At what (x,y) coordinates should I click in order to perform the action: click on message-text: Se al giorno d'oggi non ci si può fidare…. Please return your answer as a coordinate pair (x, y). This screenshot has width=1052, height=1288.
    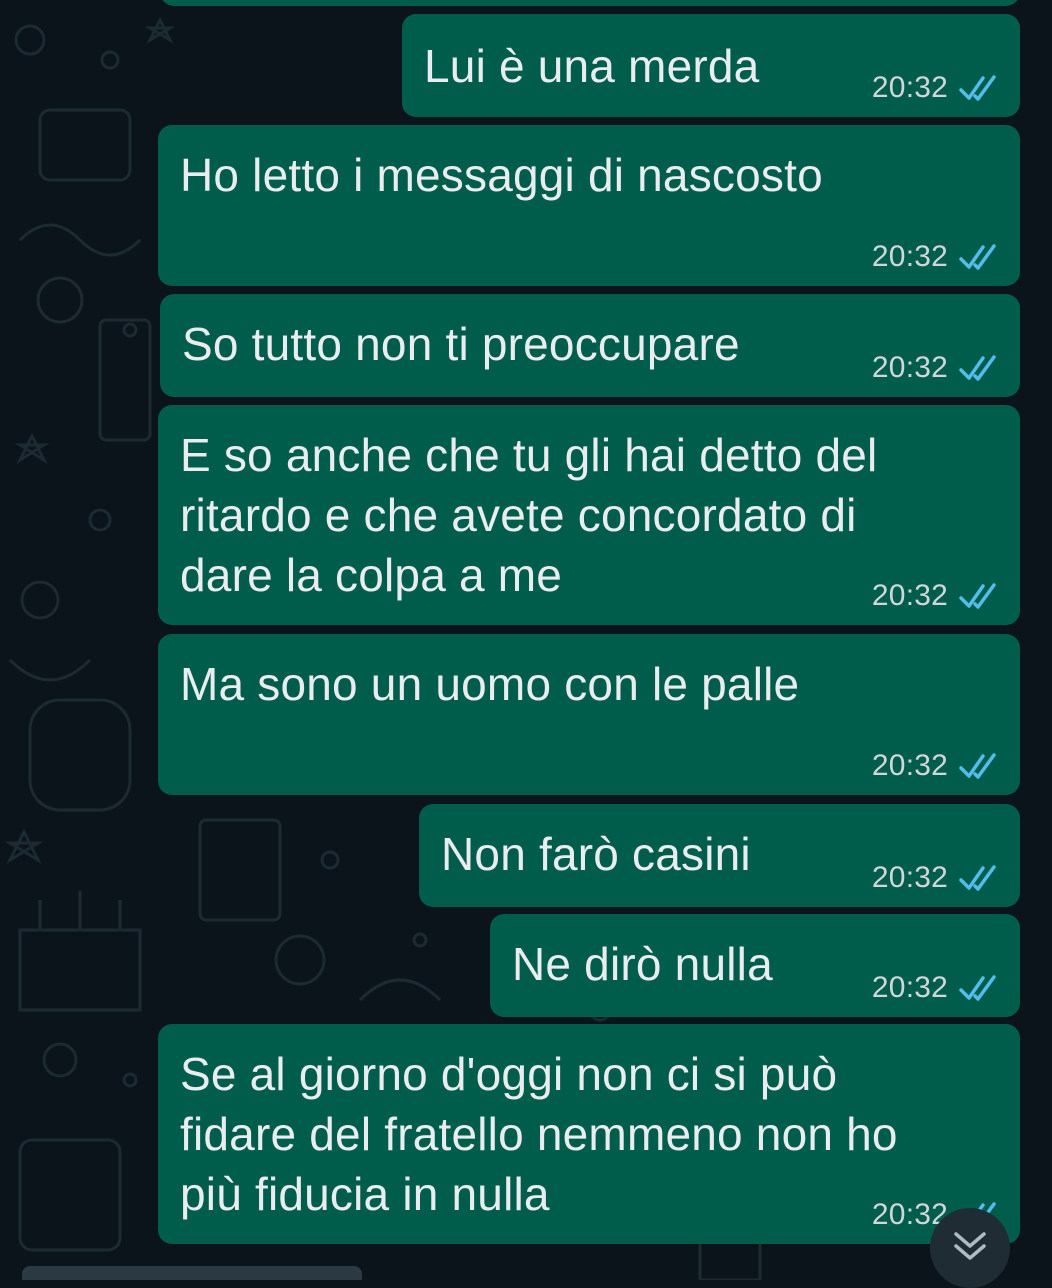
    Looking at the image, I should click on (539, 1134).